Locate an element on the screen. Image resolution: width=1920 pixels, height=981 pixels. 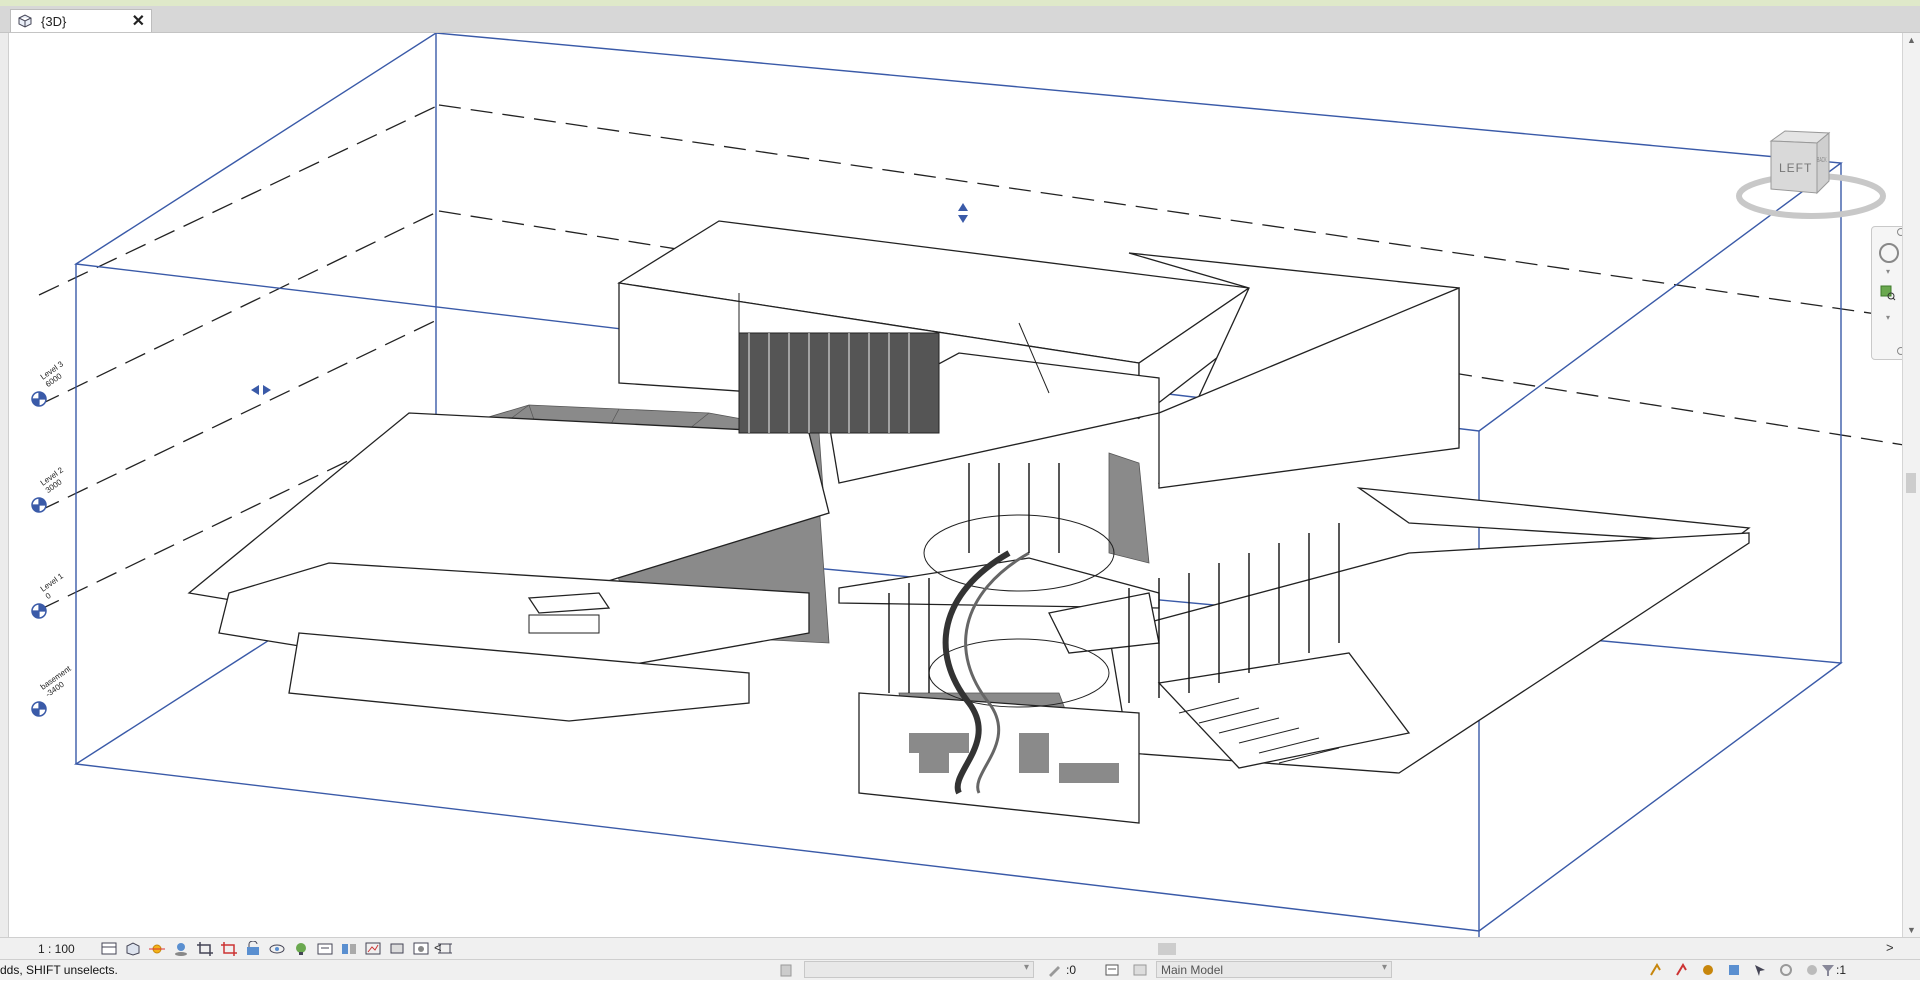
select-pinned-icon is located at coordinates (1708, 970).